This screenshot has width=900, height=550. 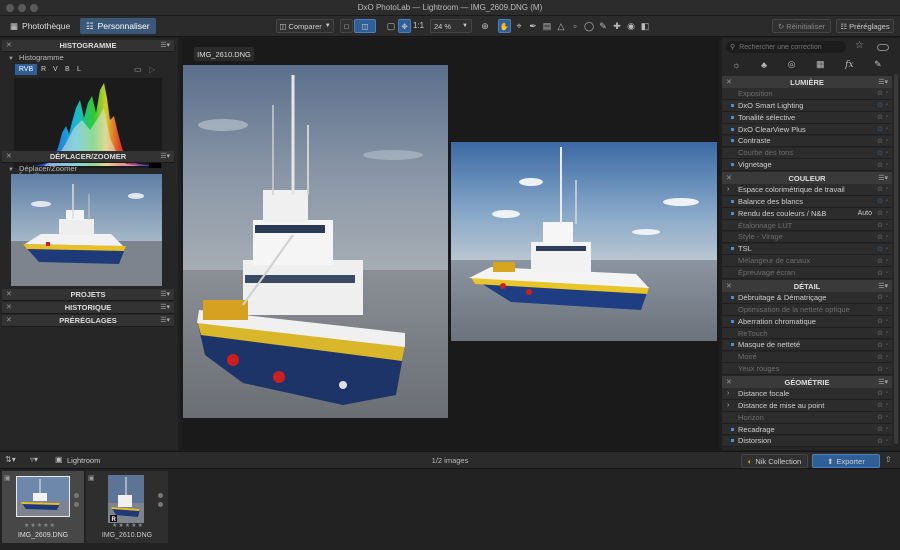 What do you see at coordinates (807, 369) in the screenshot?
I see `correction-row: Yeux rouges ☆ ▫` at bounding box center [807, 369].